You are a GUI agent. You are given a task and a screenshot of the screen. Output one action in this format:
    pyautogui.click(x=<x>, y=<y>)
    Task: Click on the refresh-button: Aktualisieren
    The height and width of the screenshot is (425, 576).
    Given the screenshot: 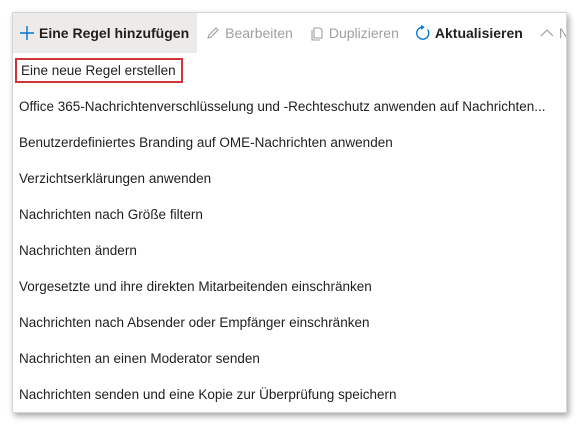 What is the action you would take?
    pyautogui.click(x=469, y=33)
    